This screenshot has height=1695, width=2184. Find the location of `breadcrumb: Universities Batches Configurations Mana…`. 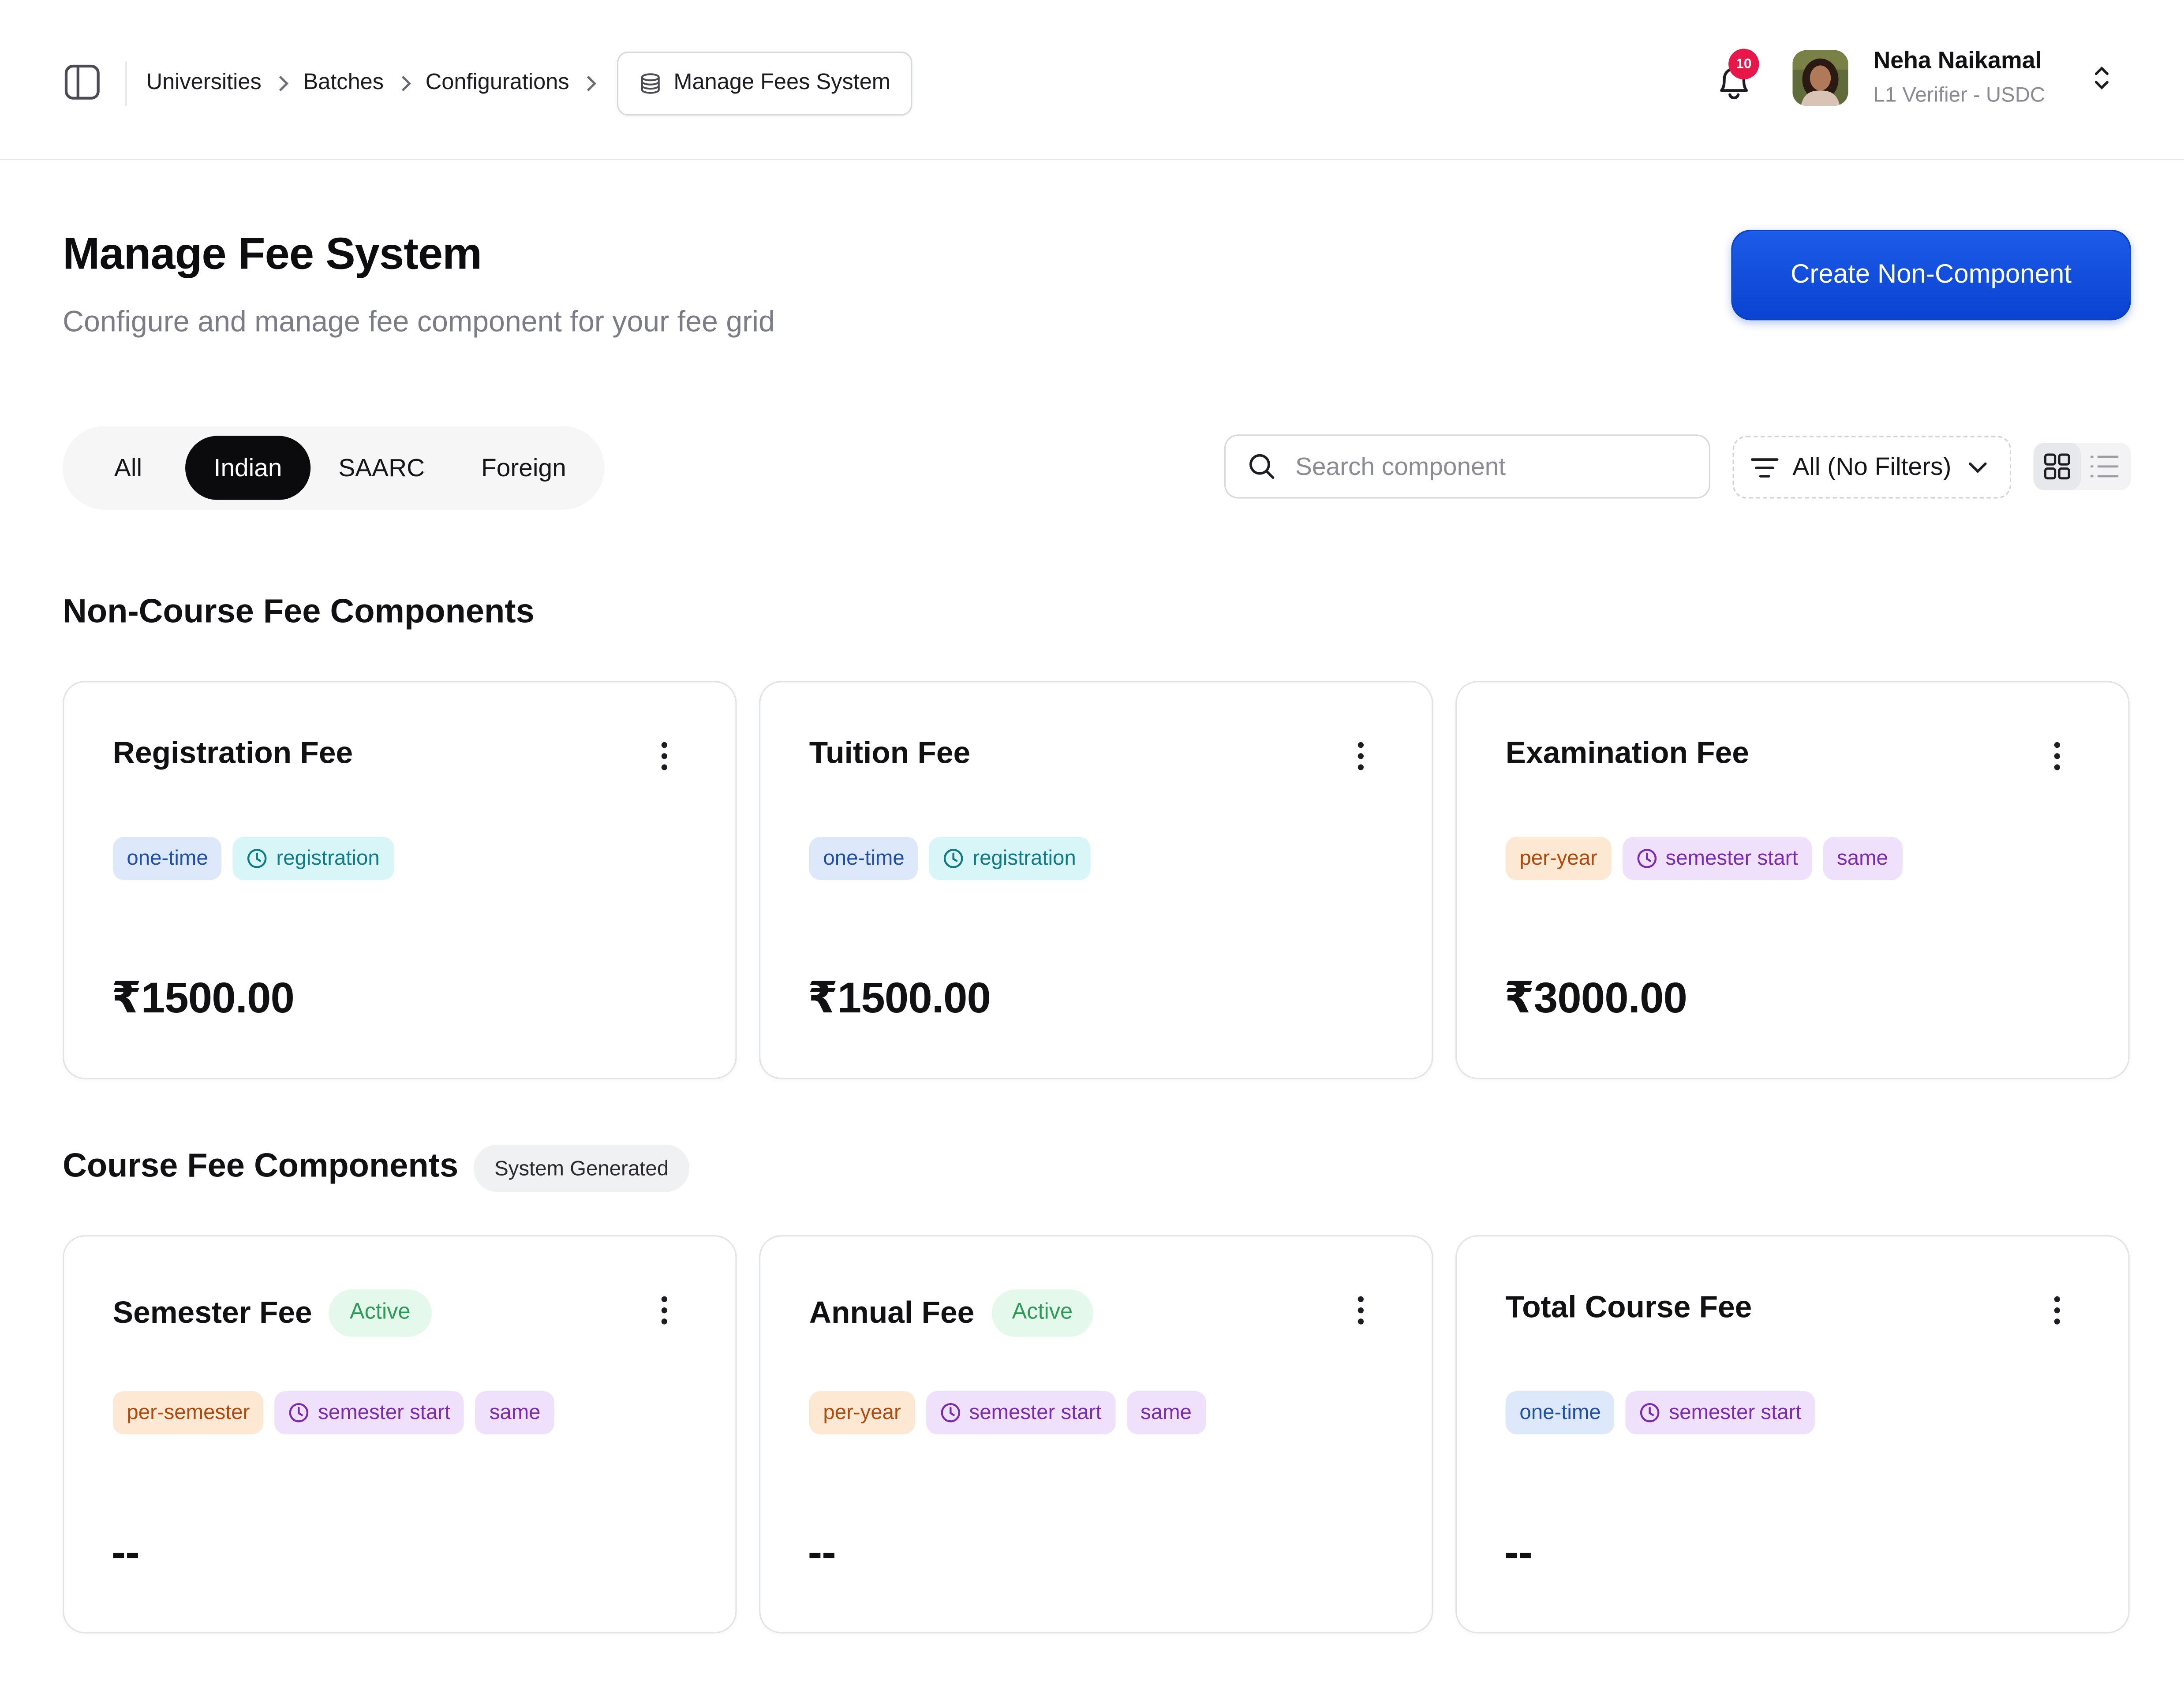

breadcrumb: Universities Batches Configurations Mana… is located at coordinates (529, 83).